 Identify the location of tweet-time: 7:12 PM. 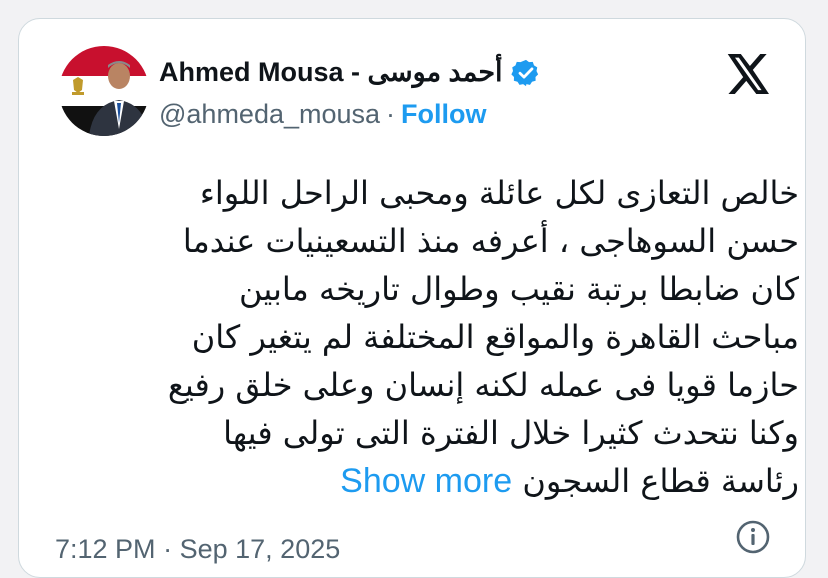
(105, 549).